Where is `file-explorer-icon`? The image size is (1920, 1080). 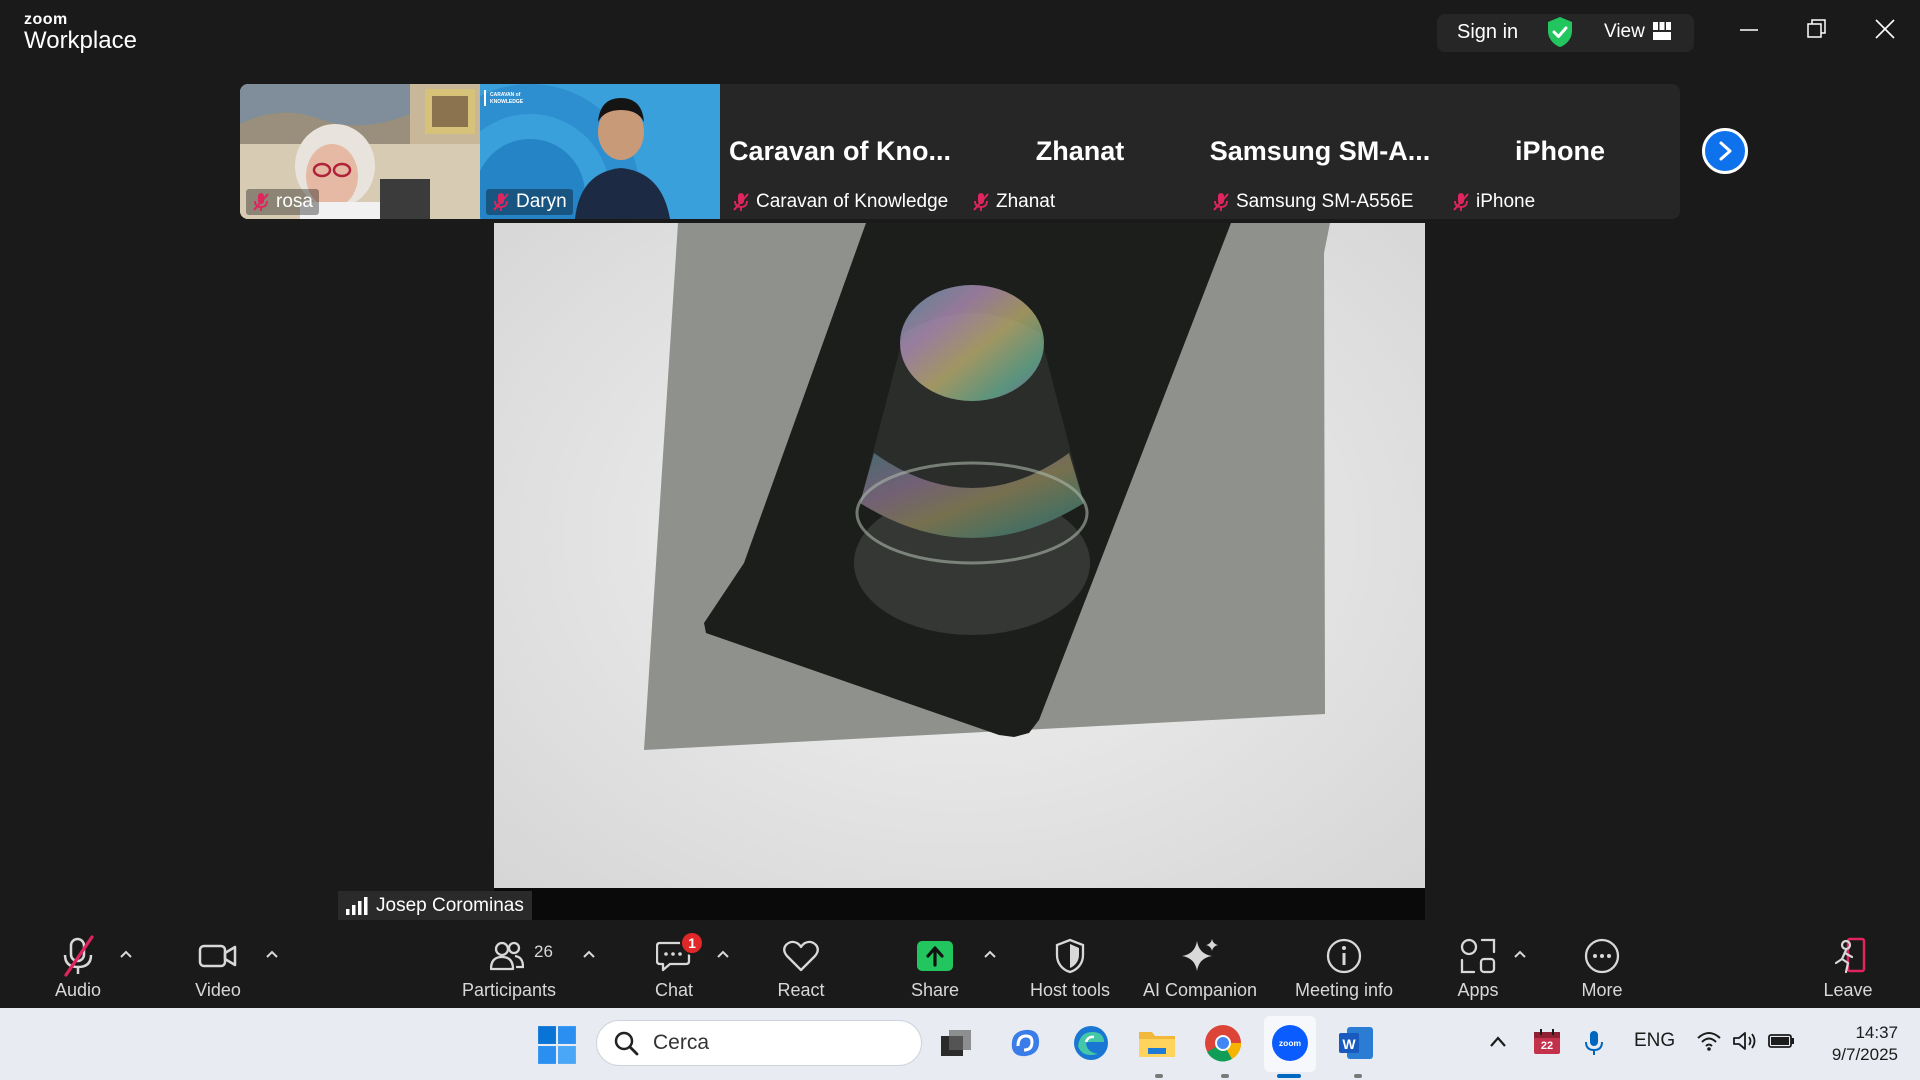
file-explorer-icon is located at coordinates (1157, 1043).